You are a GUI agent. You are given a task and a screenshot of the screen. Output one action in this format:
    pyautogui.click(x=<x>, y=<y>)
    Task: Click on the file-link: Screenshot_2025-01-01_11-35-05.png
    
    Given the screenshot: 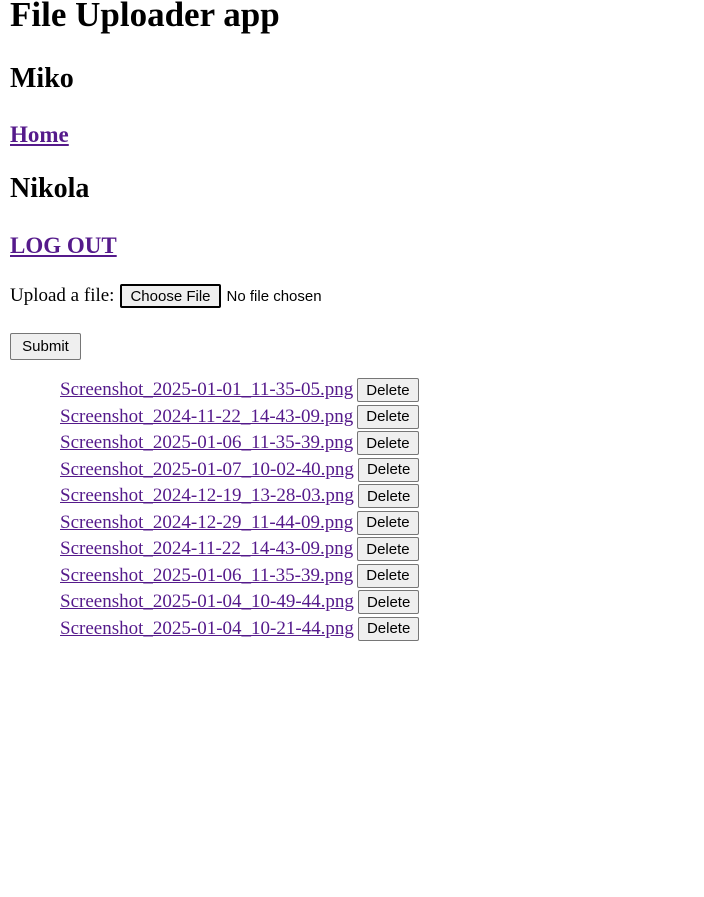 What is the action you would take?
    pyautogui.click(x=206, y=390)
    